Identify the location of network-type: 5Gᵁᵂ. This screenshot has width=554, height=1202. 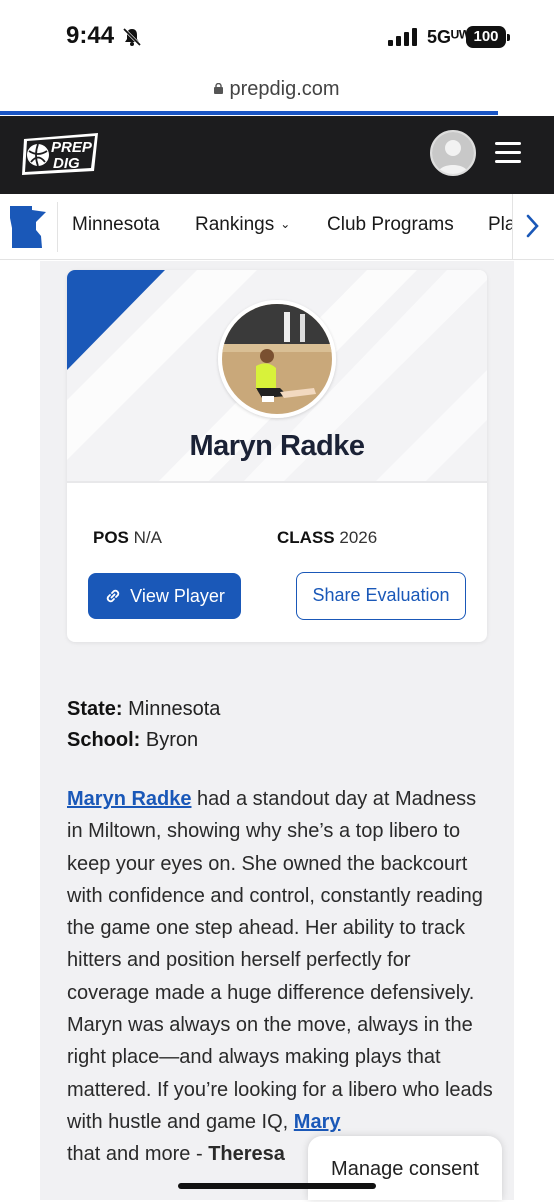
(449, 37).